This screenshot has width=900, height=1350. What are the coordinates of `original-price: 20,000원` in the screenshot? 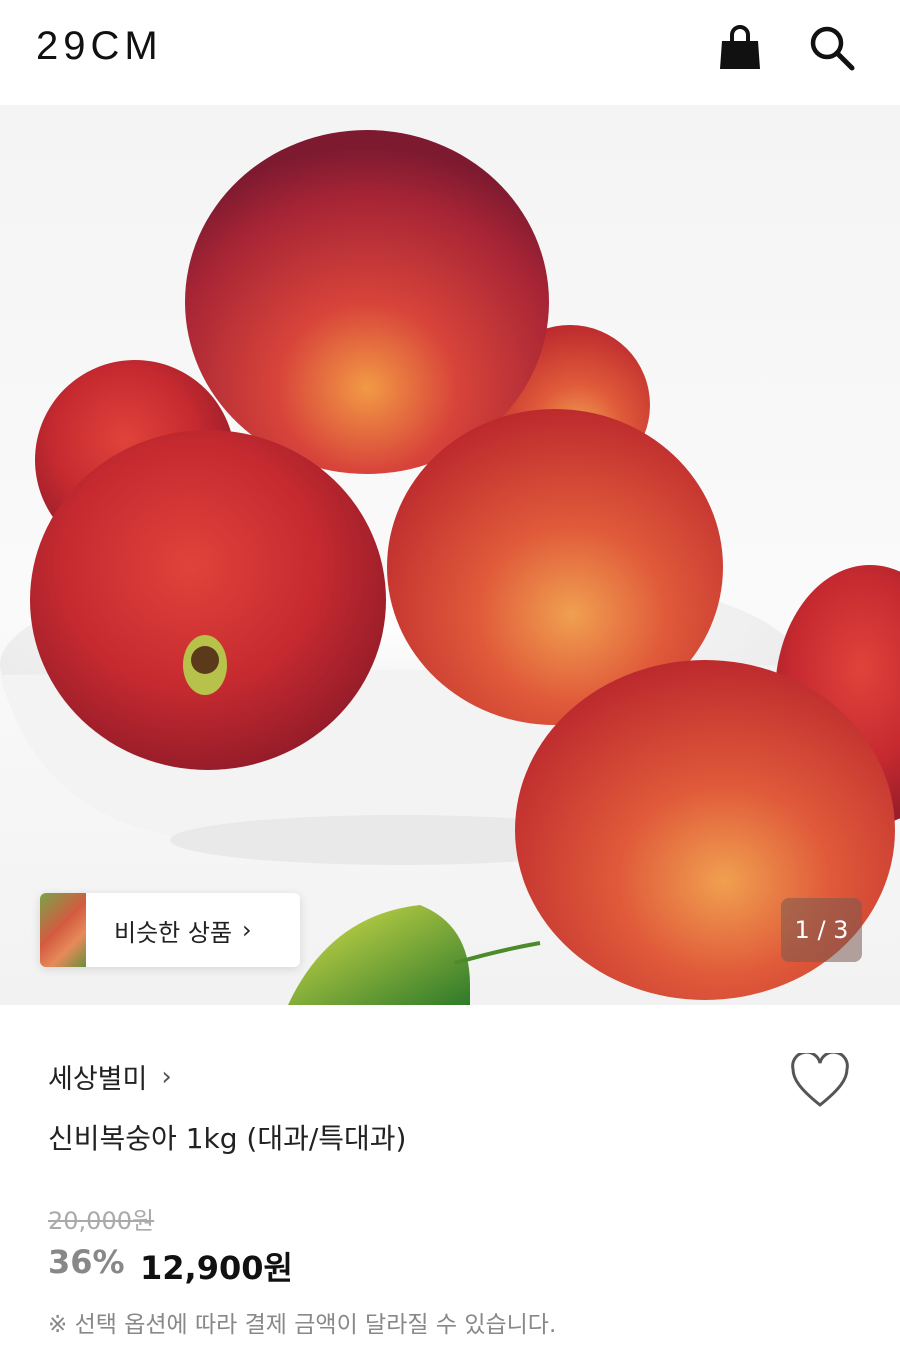 It's located at (101, 1221).